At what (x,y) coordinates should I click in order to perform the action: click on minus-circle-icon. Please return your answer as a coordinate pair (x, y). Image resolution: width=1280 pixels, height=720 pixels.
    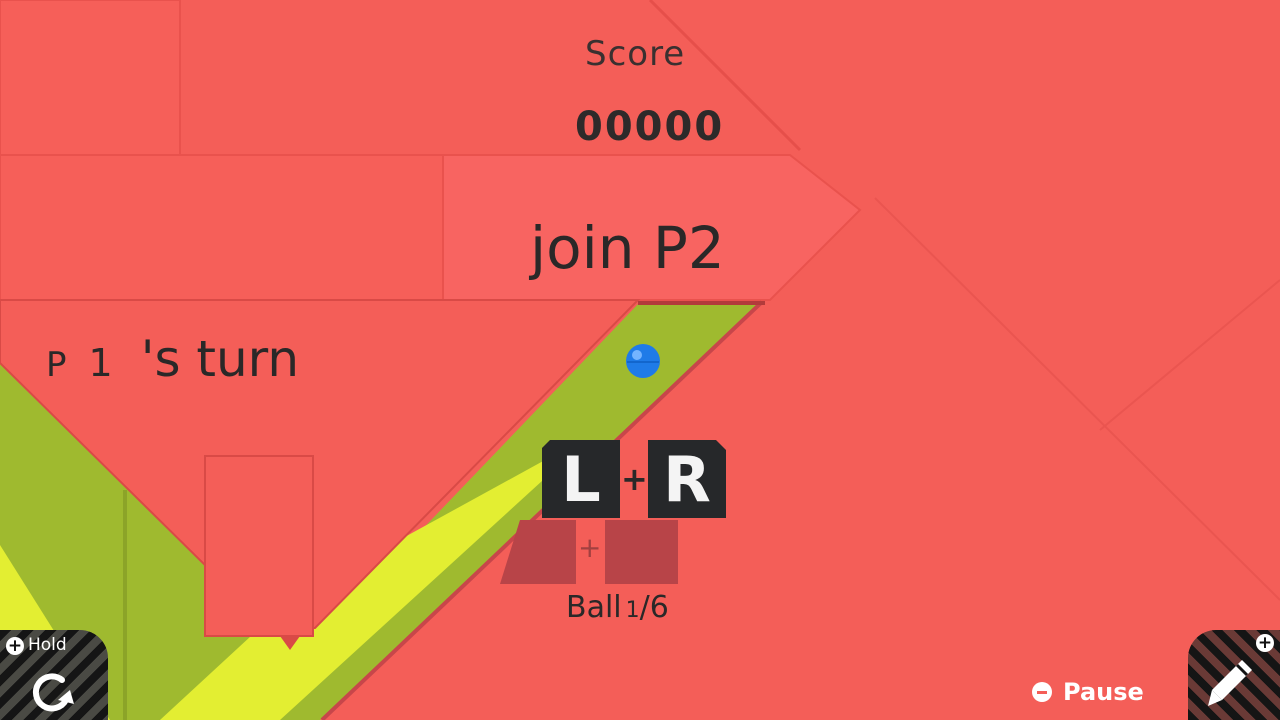
    Looking at the image, I should click on (1042, 692).